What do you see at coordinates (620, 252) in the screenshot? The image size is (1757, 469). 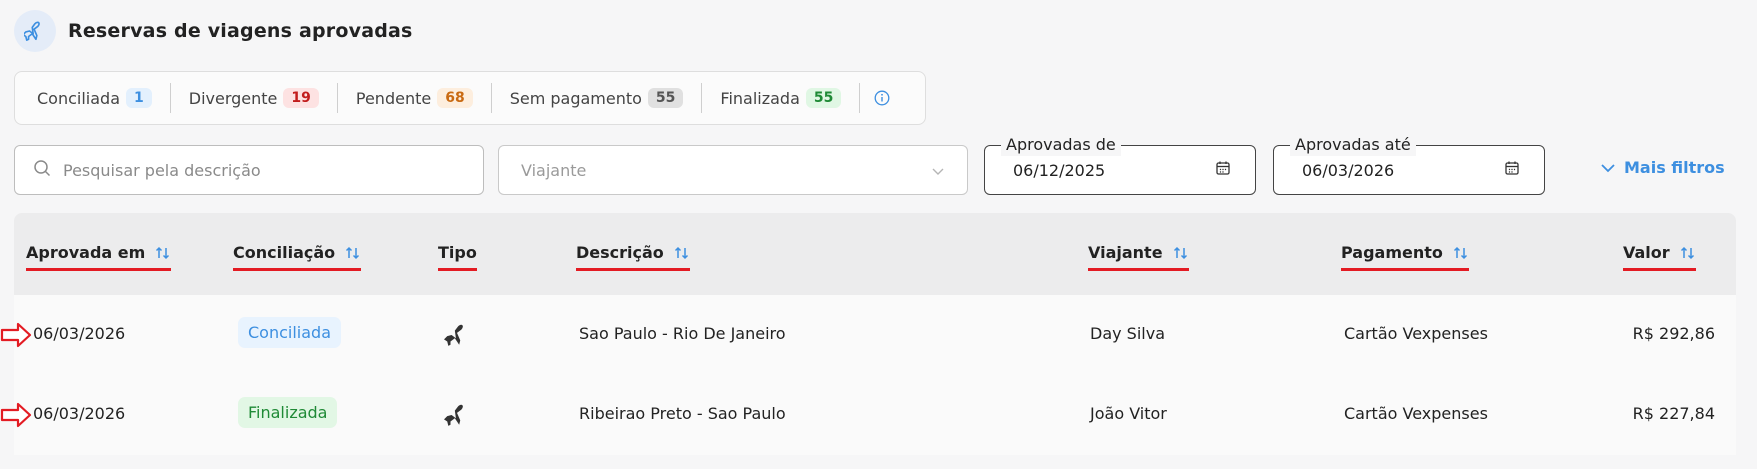 I see `column-header-label: Descrição` at bounding box center [620, 252].